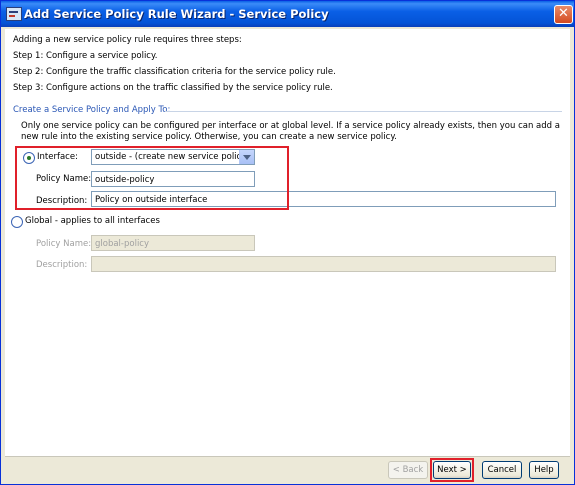 The height and width of the screenshot is (485, 575). Describe the element at coordinates (92, 110) in the screenshot. I see `group-title: Create a Service Policy and Apply To:` at that location.